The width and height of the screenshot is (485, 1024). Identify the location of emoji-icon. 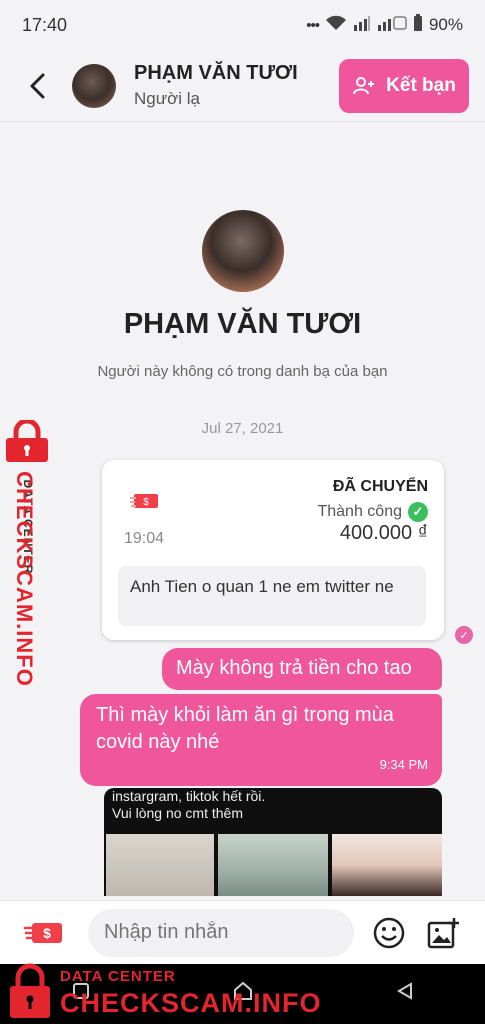
(389, 933).